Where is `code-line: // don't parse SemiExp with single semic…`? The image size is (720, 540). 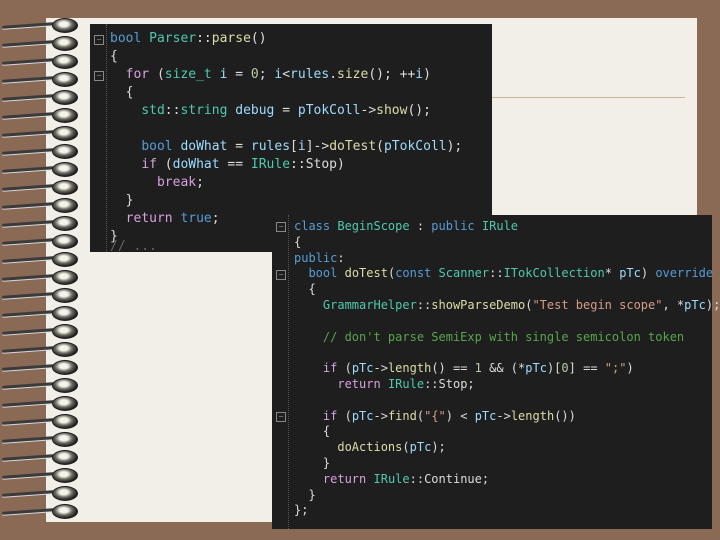 code-line: // don't parse SemiExp with single semic… is located at coordinates (503, 336).